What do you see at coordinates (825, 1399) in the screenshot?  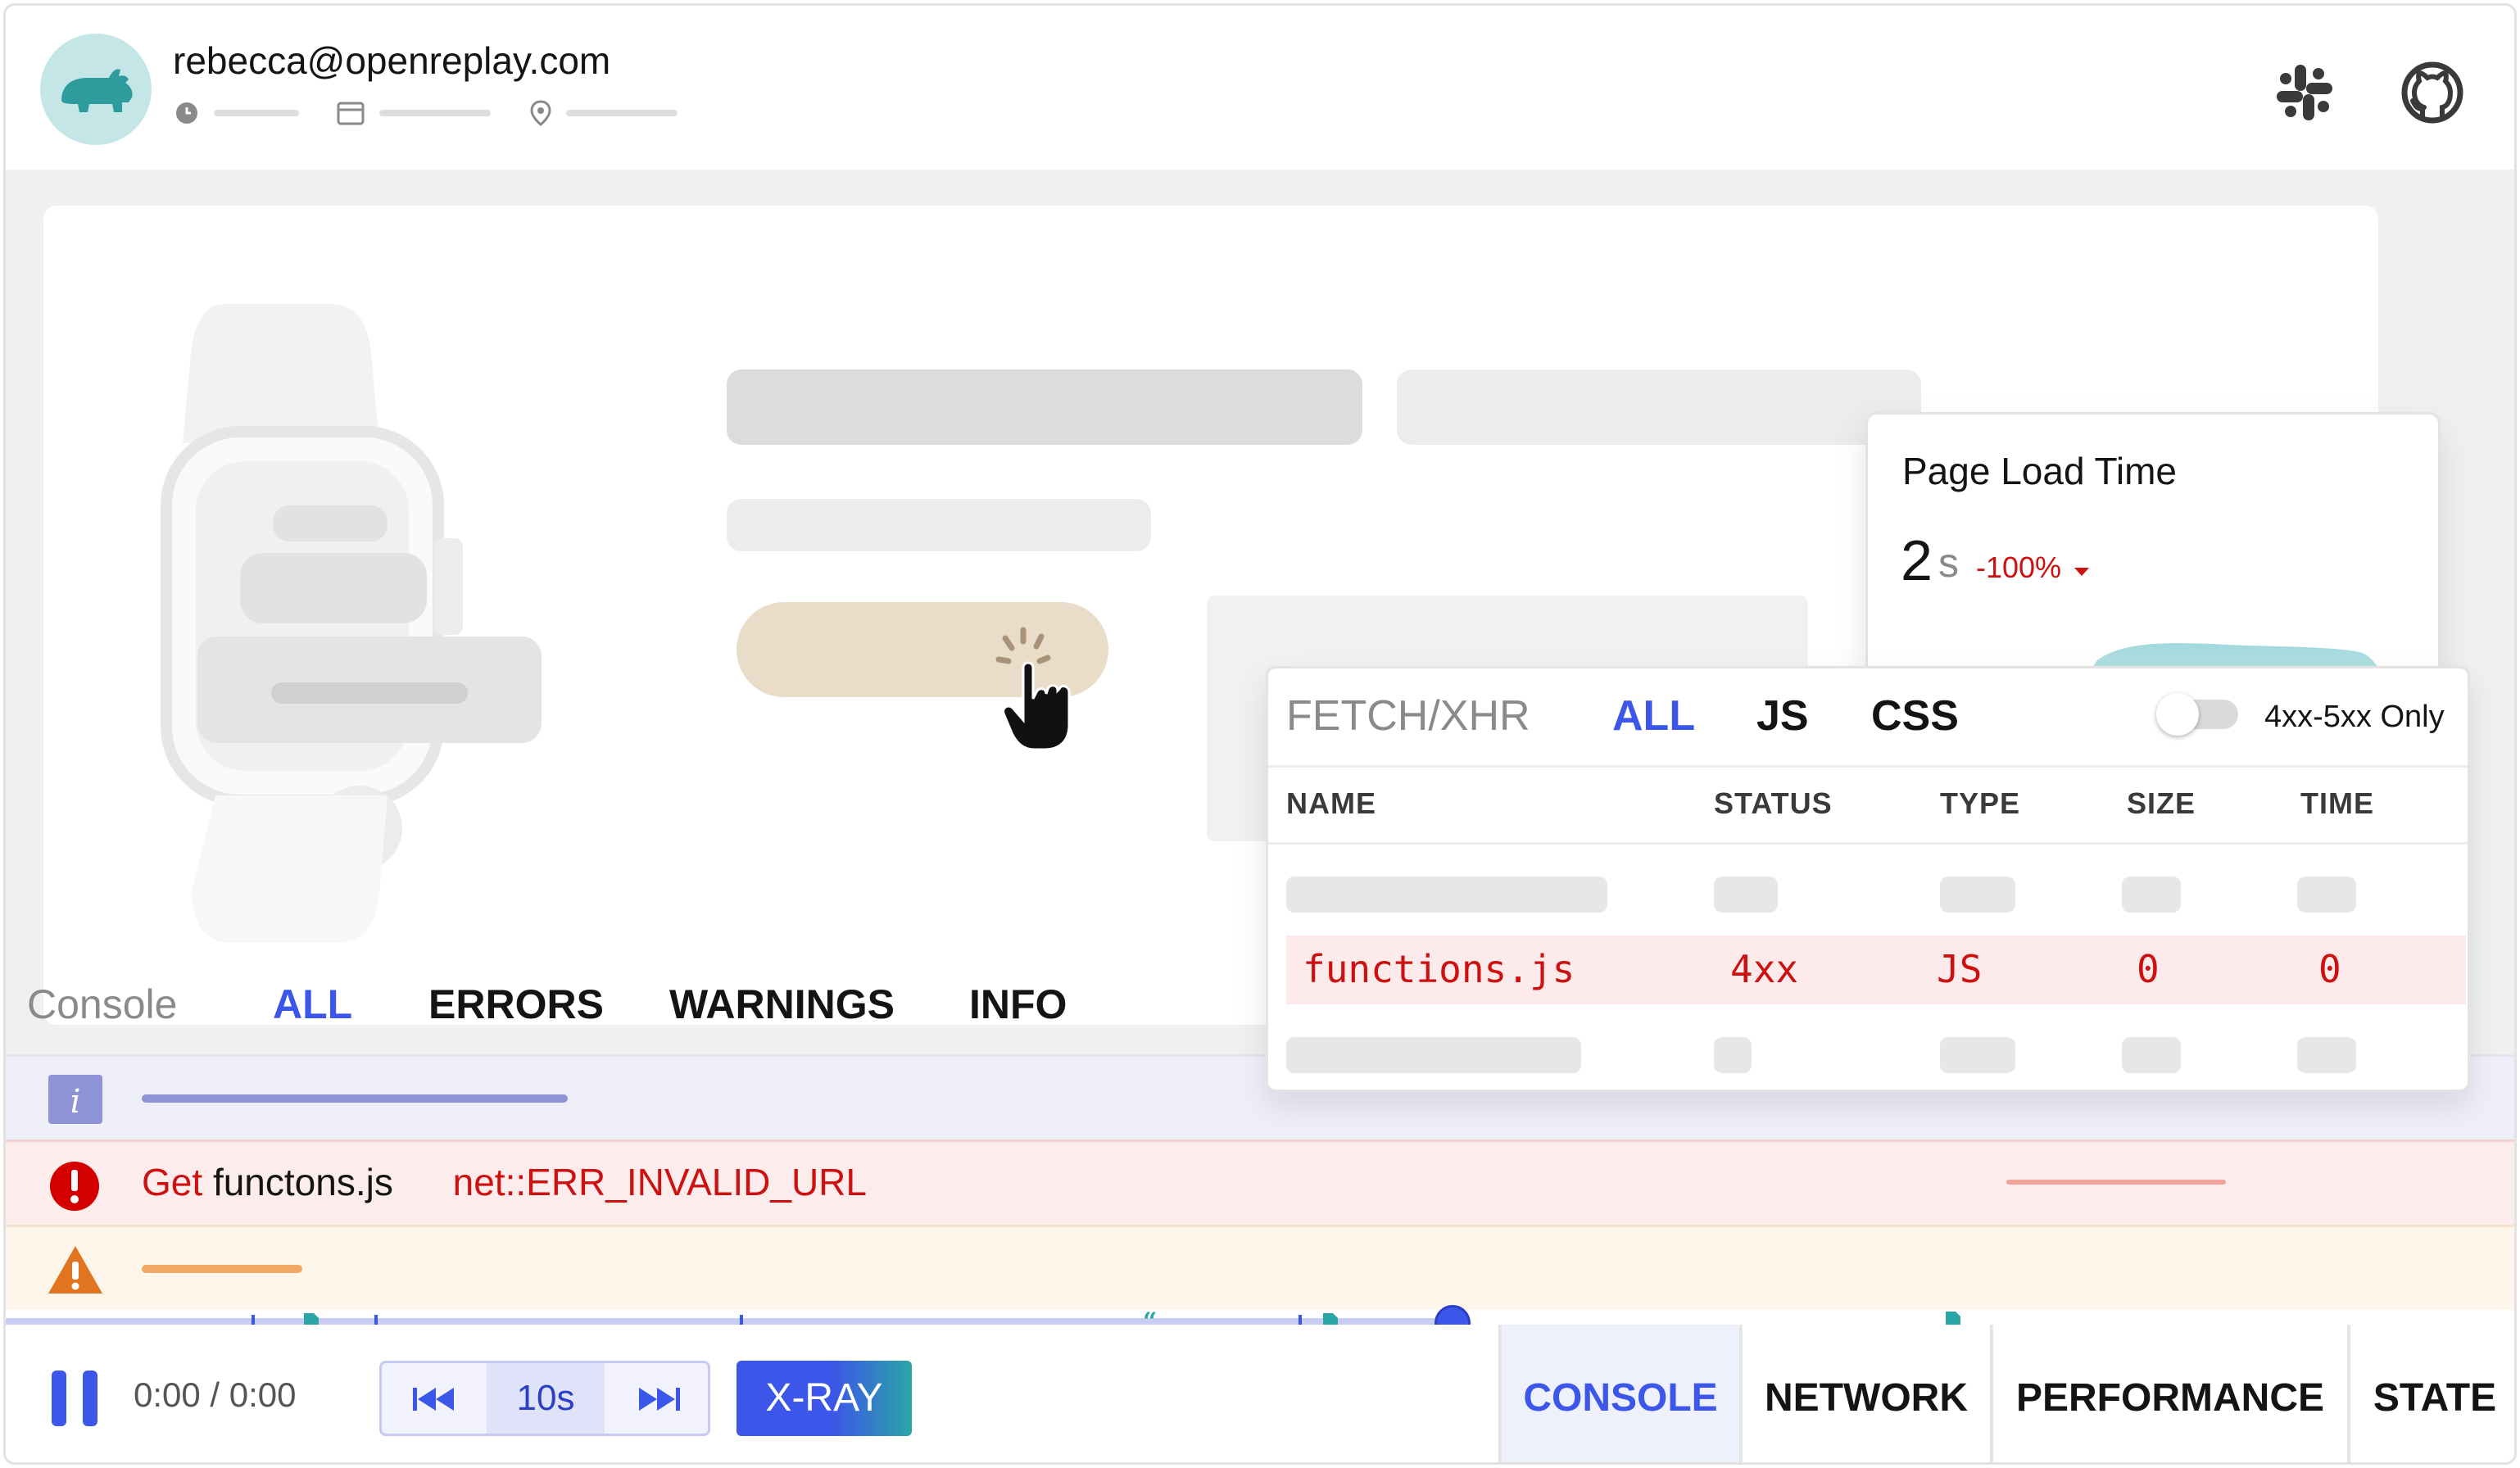 I see `xray-button: X-RAY` at bounding box center [825, 1399].